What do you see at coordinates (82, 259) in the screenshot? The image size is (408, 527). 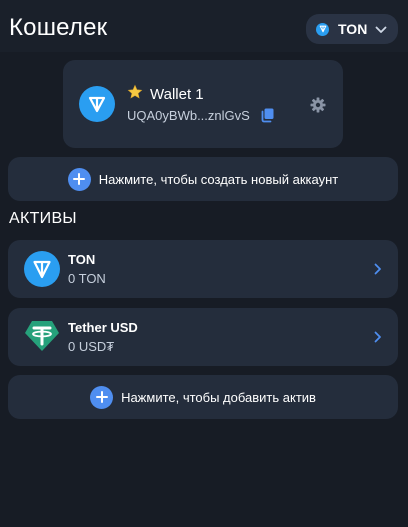 I see `asset-name: TON` at bounding box center [82, 259].